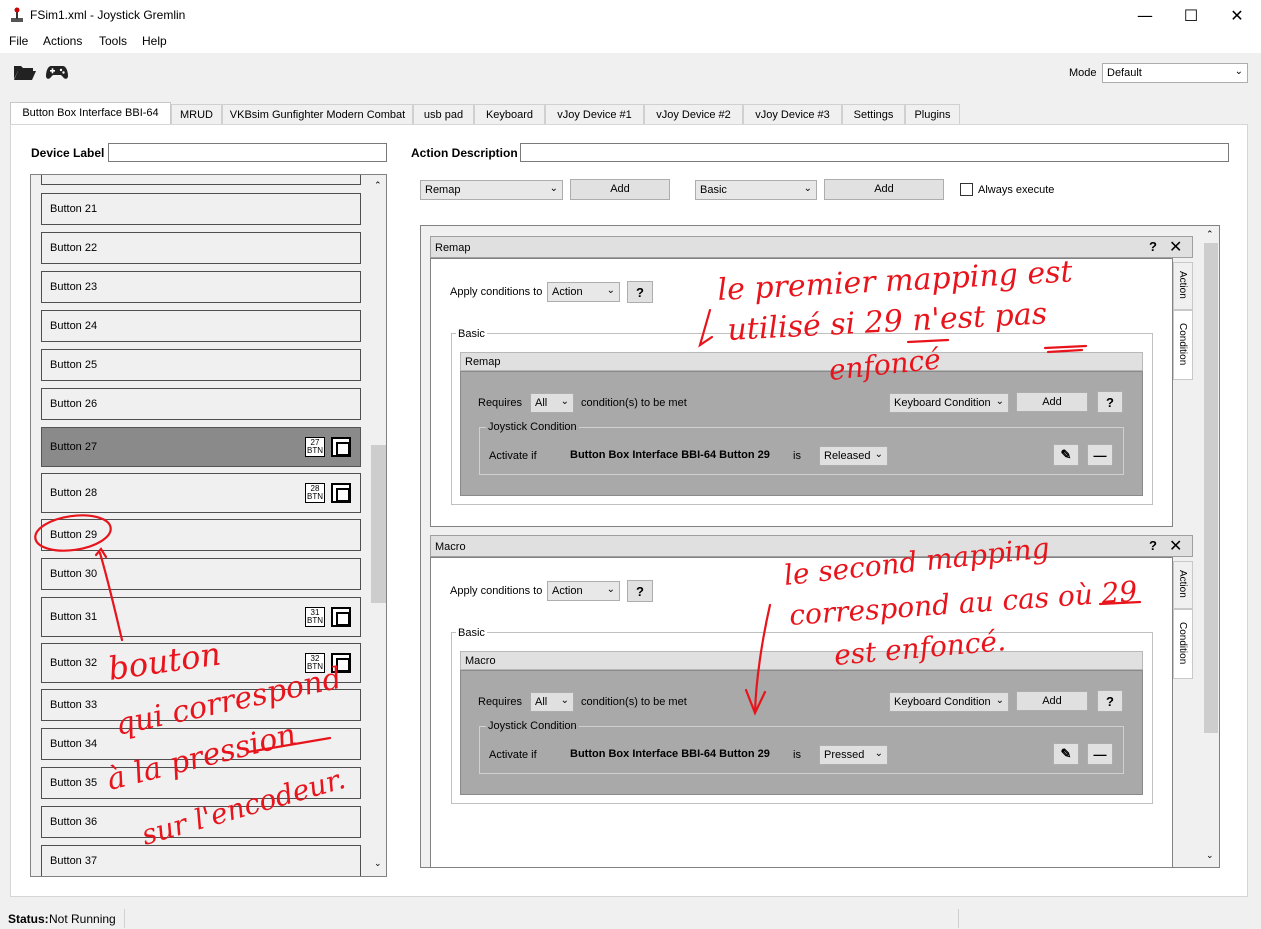  I want to click on gamepad-icon, so click(57, 72).